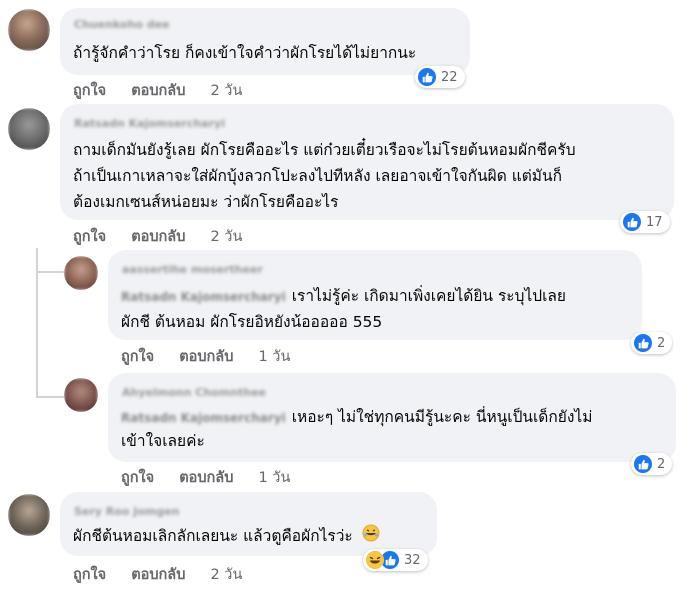 The image size is (692, 590). I want to click on laughing-emoji-icon, so click(375, 560).